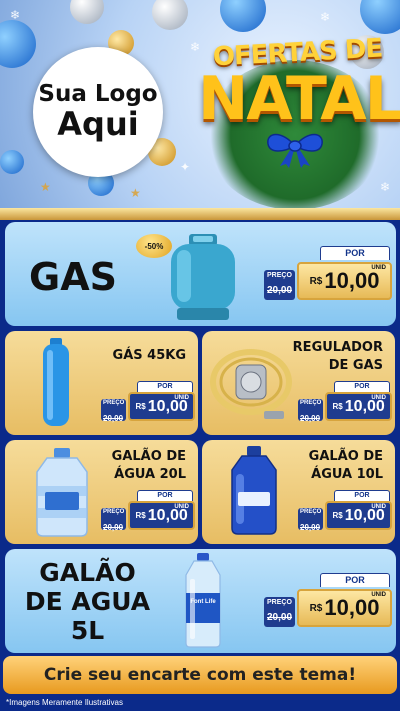 The height and width of the screenshot is (711, 400). What do you see at coordinates (347, 474) in the screenshot?
I see `product-title-line2: ÁGUA 10L` at bounding box center [347, 474].